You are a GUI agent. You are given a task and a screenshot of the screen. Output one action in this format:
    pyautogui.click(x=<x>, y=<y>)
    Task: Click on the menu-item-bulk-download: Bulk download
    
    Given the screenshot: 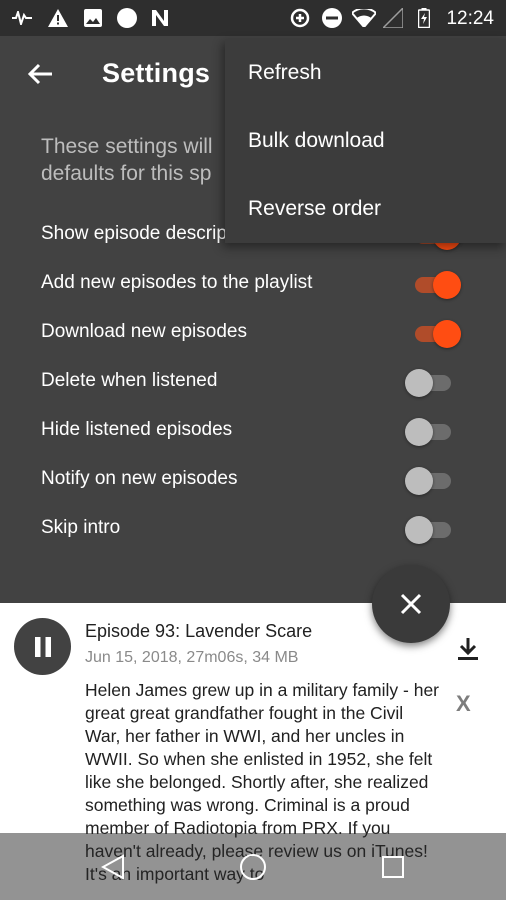 What is the action you would take?
    pyautogui.click(x=316, y=141)
    